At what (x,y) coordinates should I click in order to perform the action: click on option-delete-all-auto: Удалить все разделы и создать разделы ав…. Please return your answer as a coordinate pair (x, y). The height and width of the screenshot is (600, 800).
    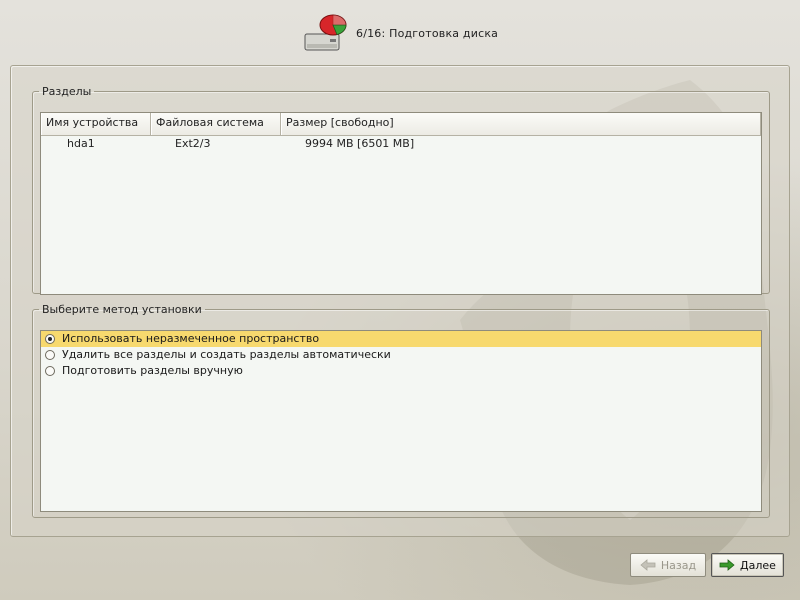
    Looking at the image, I should click on (401, 355).